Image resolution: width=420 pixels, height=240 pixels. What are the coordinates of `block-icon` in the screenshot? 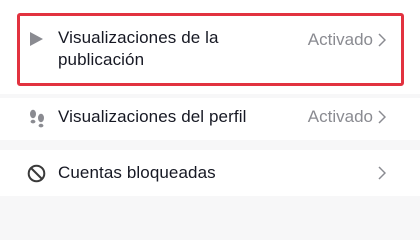 It's located at (36, 173).